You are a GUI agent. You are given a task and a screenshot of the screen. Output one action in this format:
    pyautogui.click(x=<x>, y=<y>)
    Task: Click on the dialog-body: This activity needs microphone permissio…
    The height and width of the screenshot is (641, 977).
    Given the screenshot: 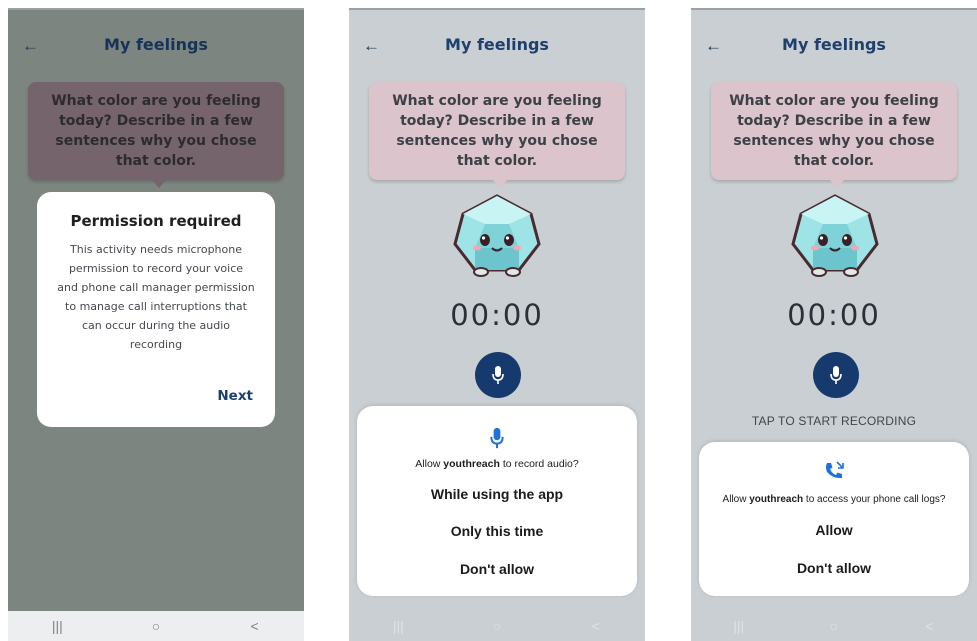 What is the action you would take?
    pyautogui.click(x=156, y=297)
    